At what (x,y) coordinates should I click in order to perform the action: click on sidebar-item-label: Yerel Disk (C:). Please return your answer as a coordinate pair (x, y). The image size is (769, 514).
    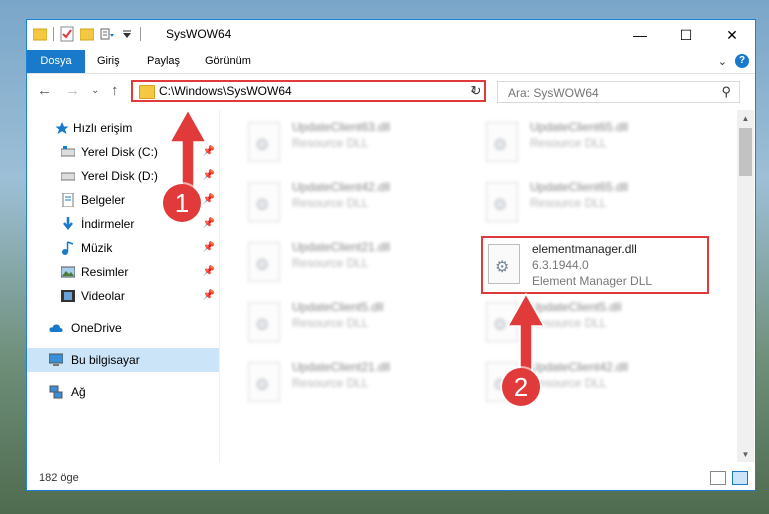
    Looking at the image, I should click on (119, 152).